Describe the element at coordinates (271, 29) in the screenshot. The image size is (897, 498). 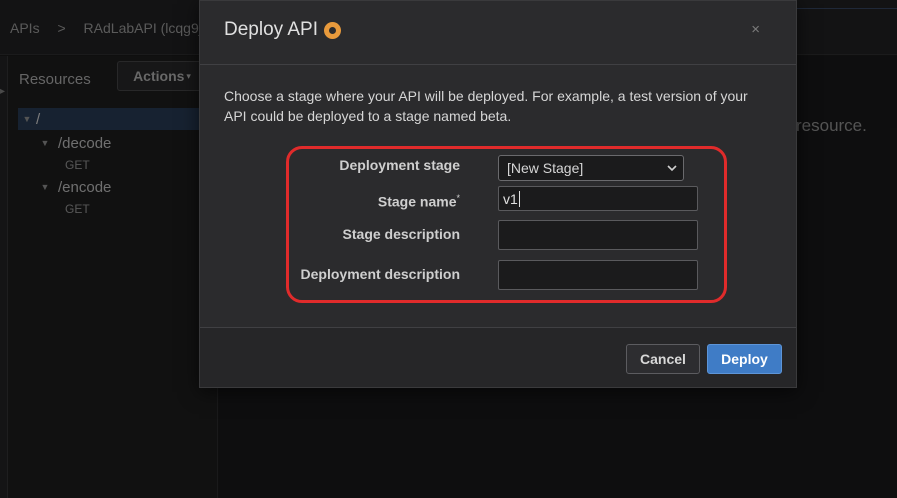
I see `dialog-title-text: Deploy API` at that location.